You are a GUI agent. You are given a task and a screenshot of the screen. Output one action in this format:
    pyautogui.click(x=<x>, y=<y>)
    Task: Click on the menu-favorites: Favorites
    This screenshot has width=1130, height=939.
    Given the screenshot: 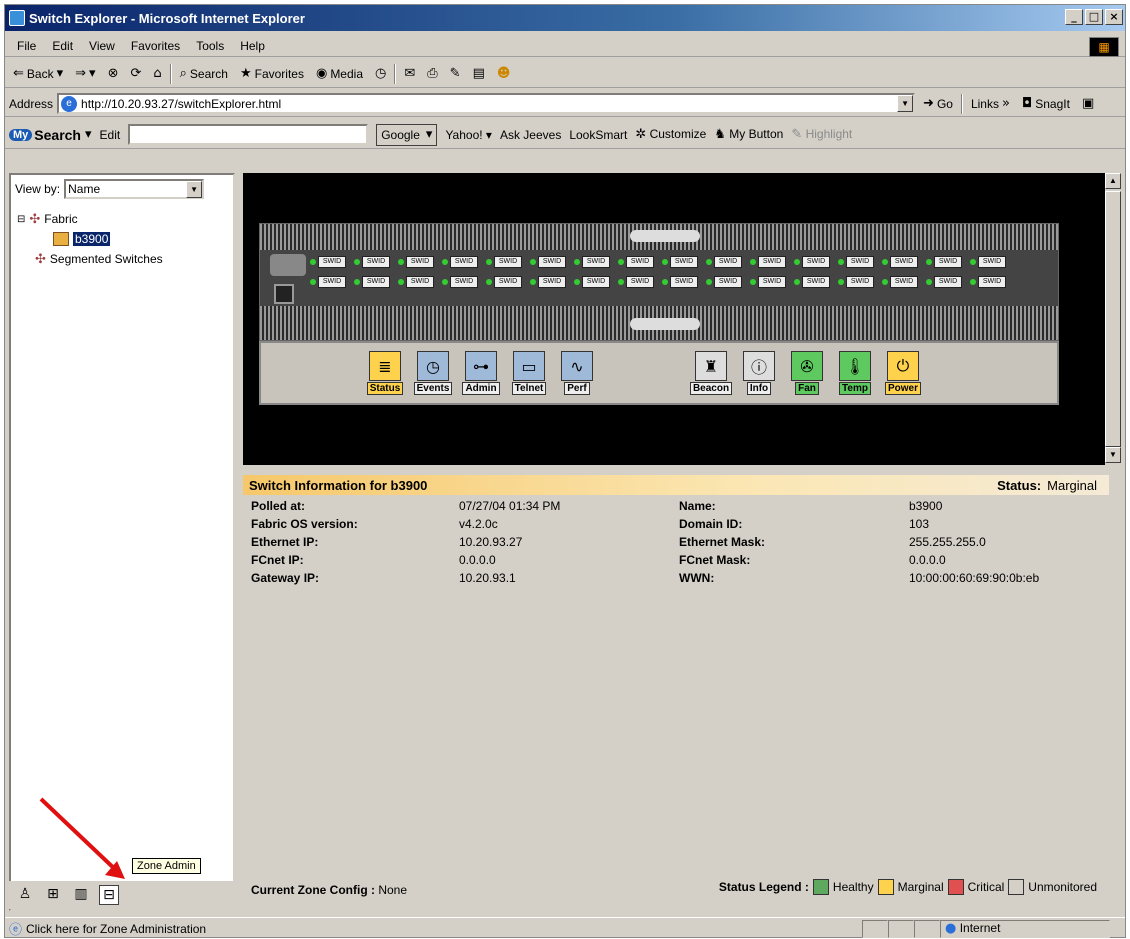 What is the action you would take?
    pyautogui.click(x=155, y=46)
    